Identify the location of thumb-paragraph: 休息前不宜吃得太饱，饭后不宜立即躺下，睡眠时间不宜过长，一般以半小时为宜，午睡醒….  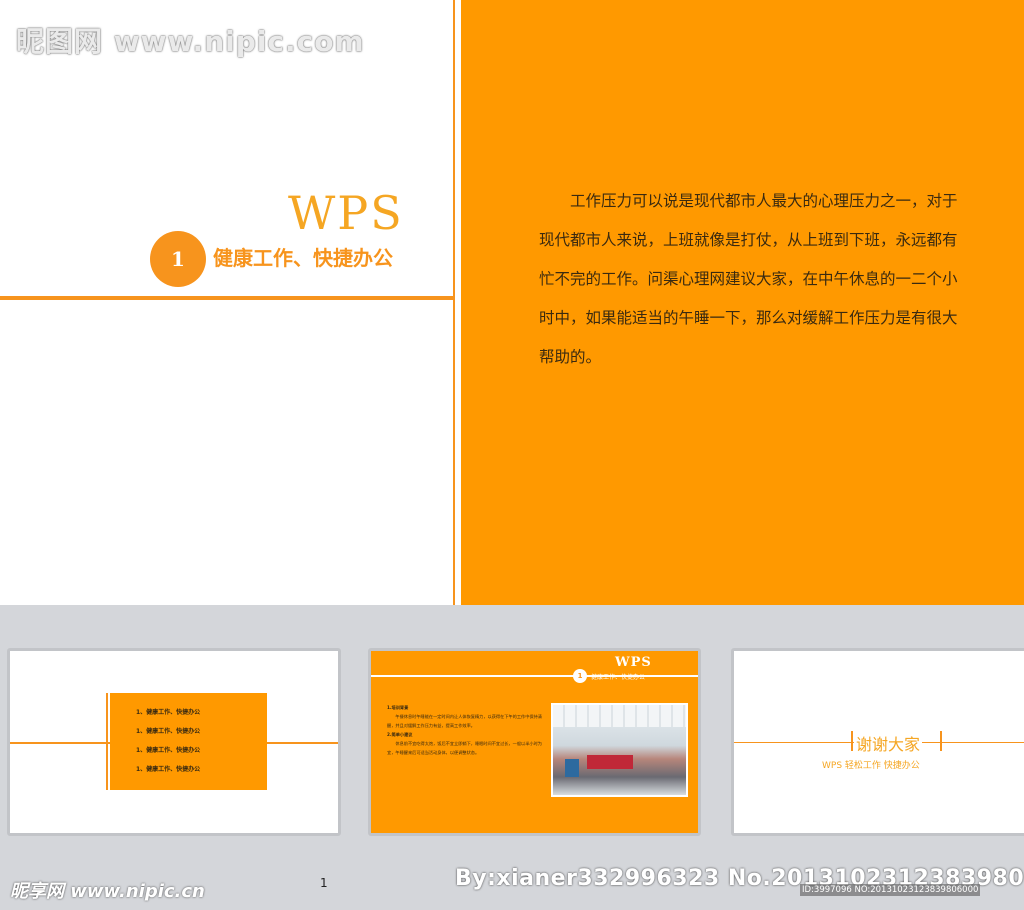
(464, 748).